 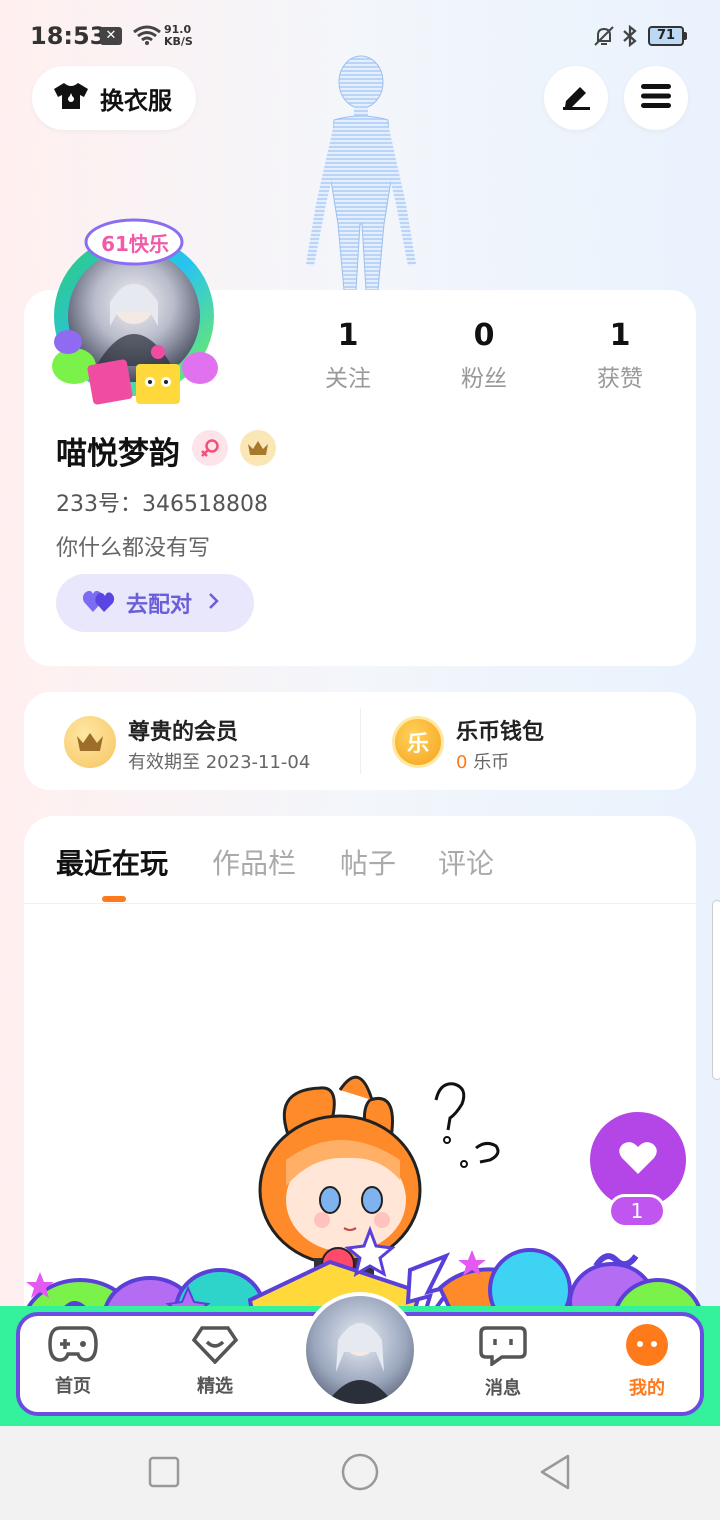 What do you see at coordinates (466, 862) in the screenshot?
I see `tab-comments: 评论` at bounding box center [466, 862].